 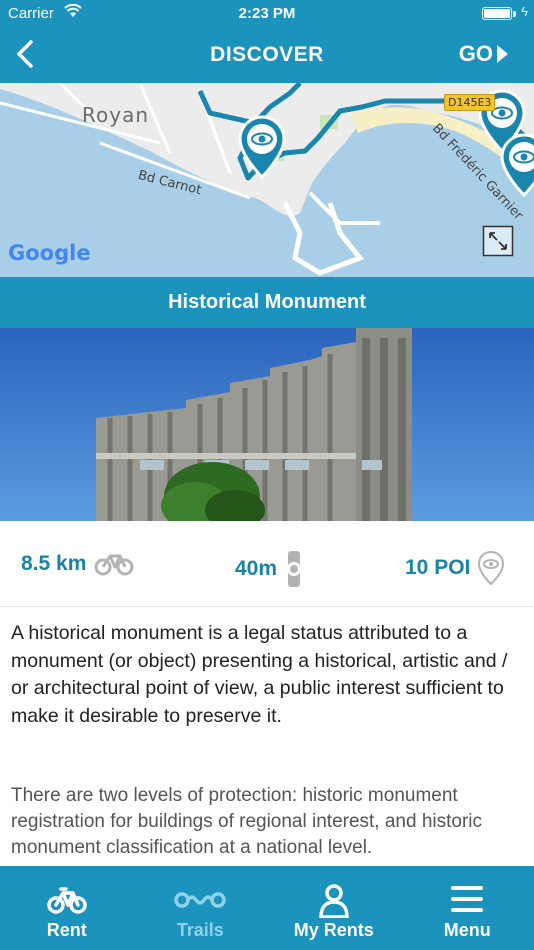 What do you see at coordinates (467, 930) in the screenshot?
I see `tab-menu-label: Menu` at bounding box center [467, 930].